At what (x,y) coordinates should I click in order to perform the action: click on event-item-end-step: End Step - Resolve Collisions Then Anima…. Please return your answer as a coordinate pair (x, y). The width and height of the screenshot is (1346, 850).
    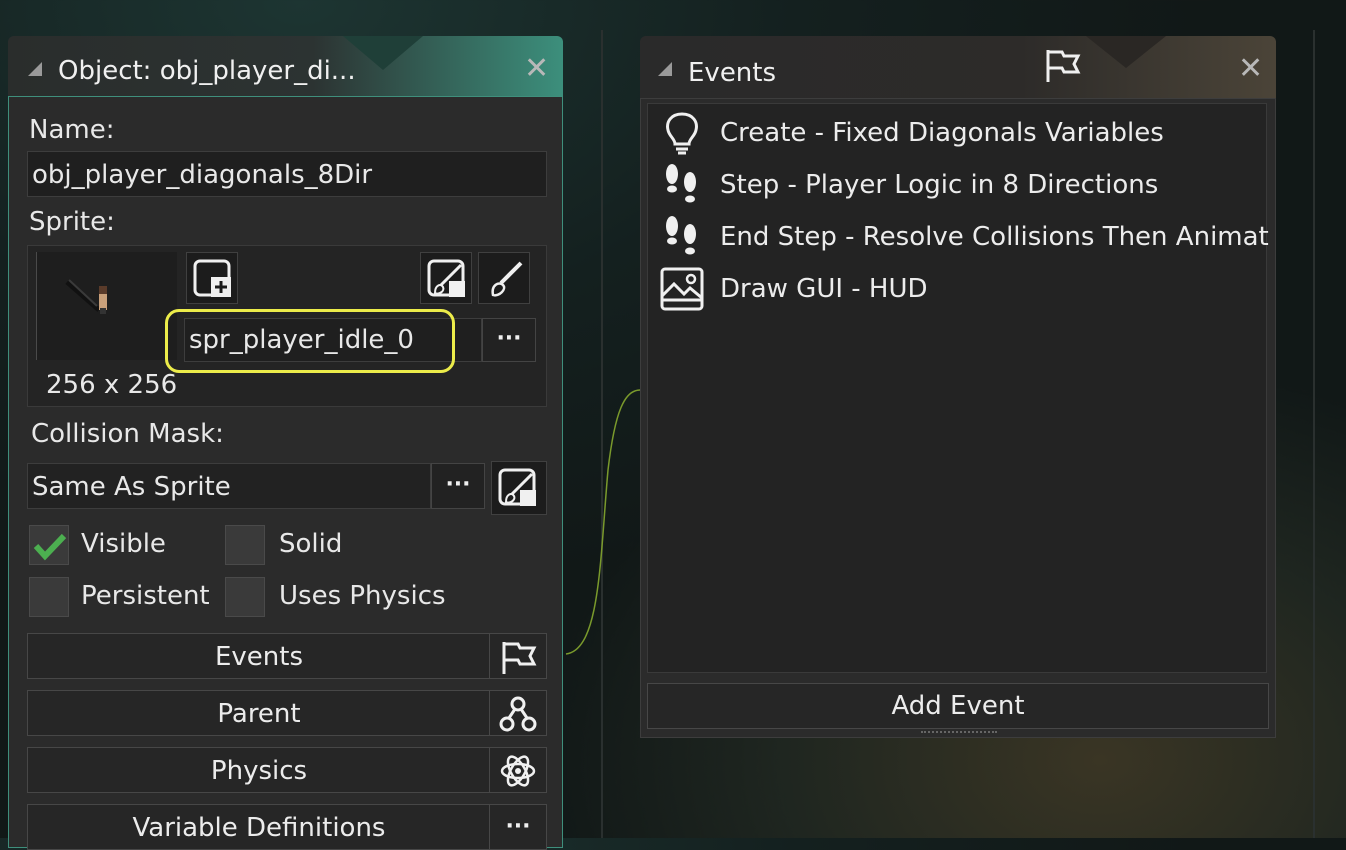
    Looking at the image, I should click on (962, 238).